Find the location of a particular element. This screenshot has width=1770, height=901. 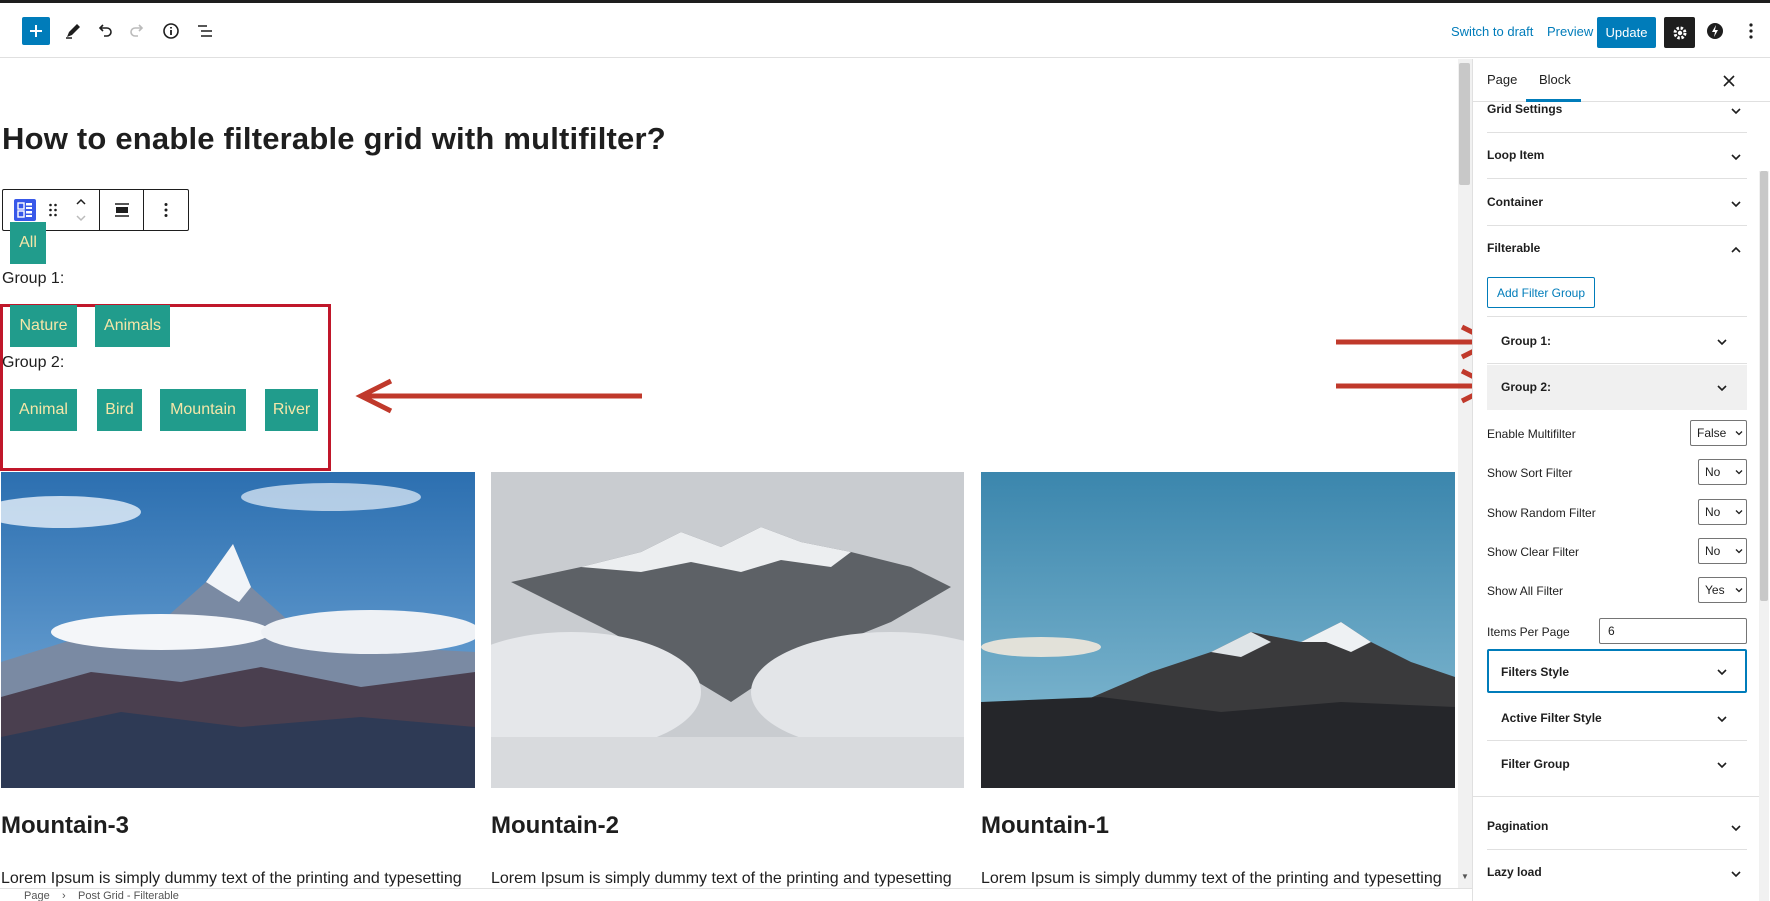

details-button is located at coordinates (171, 31).